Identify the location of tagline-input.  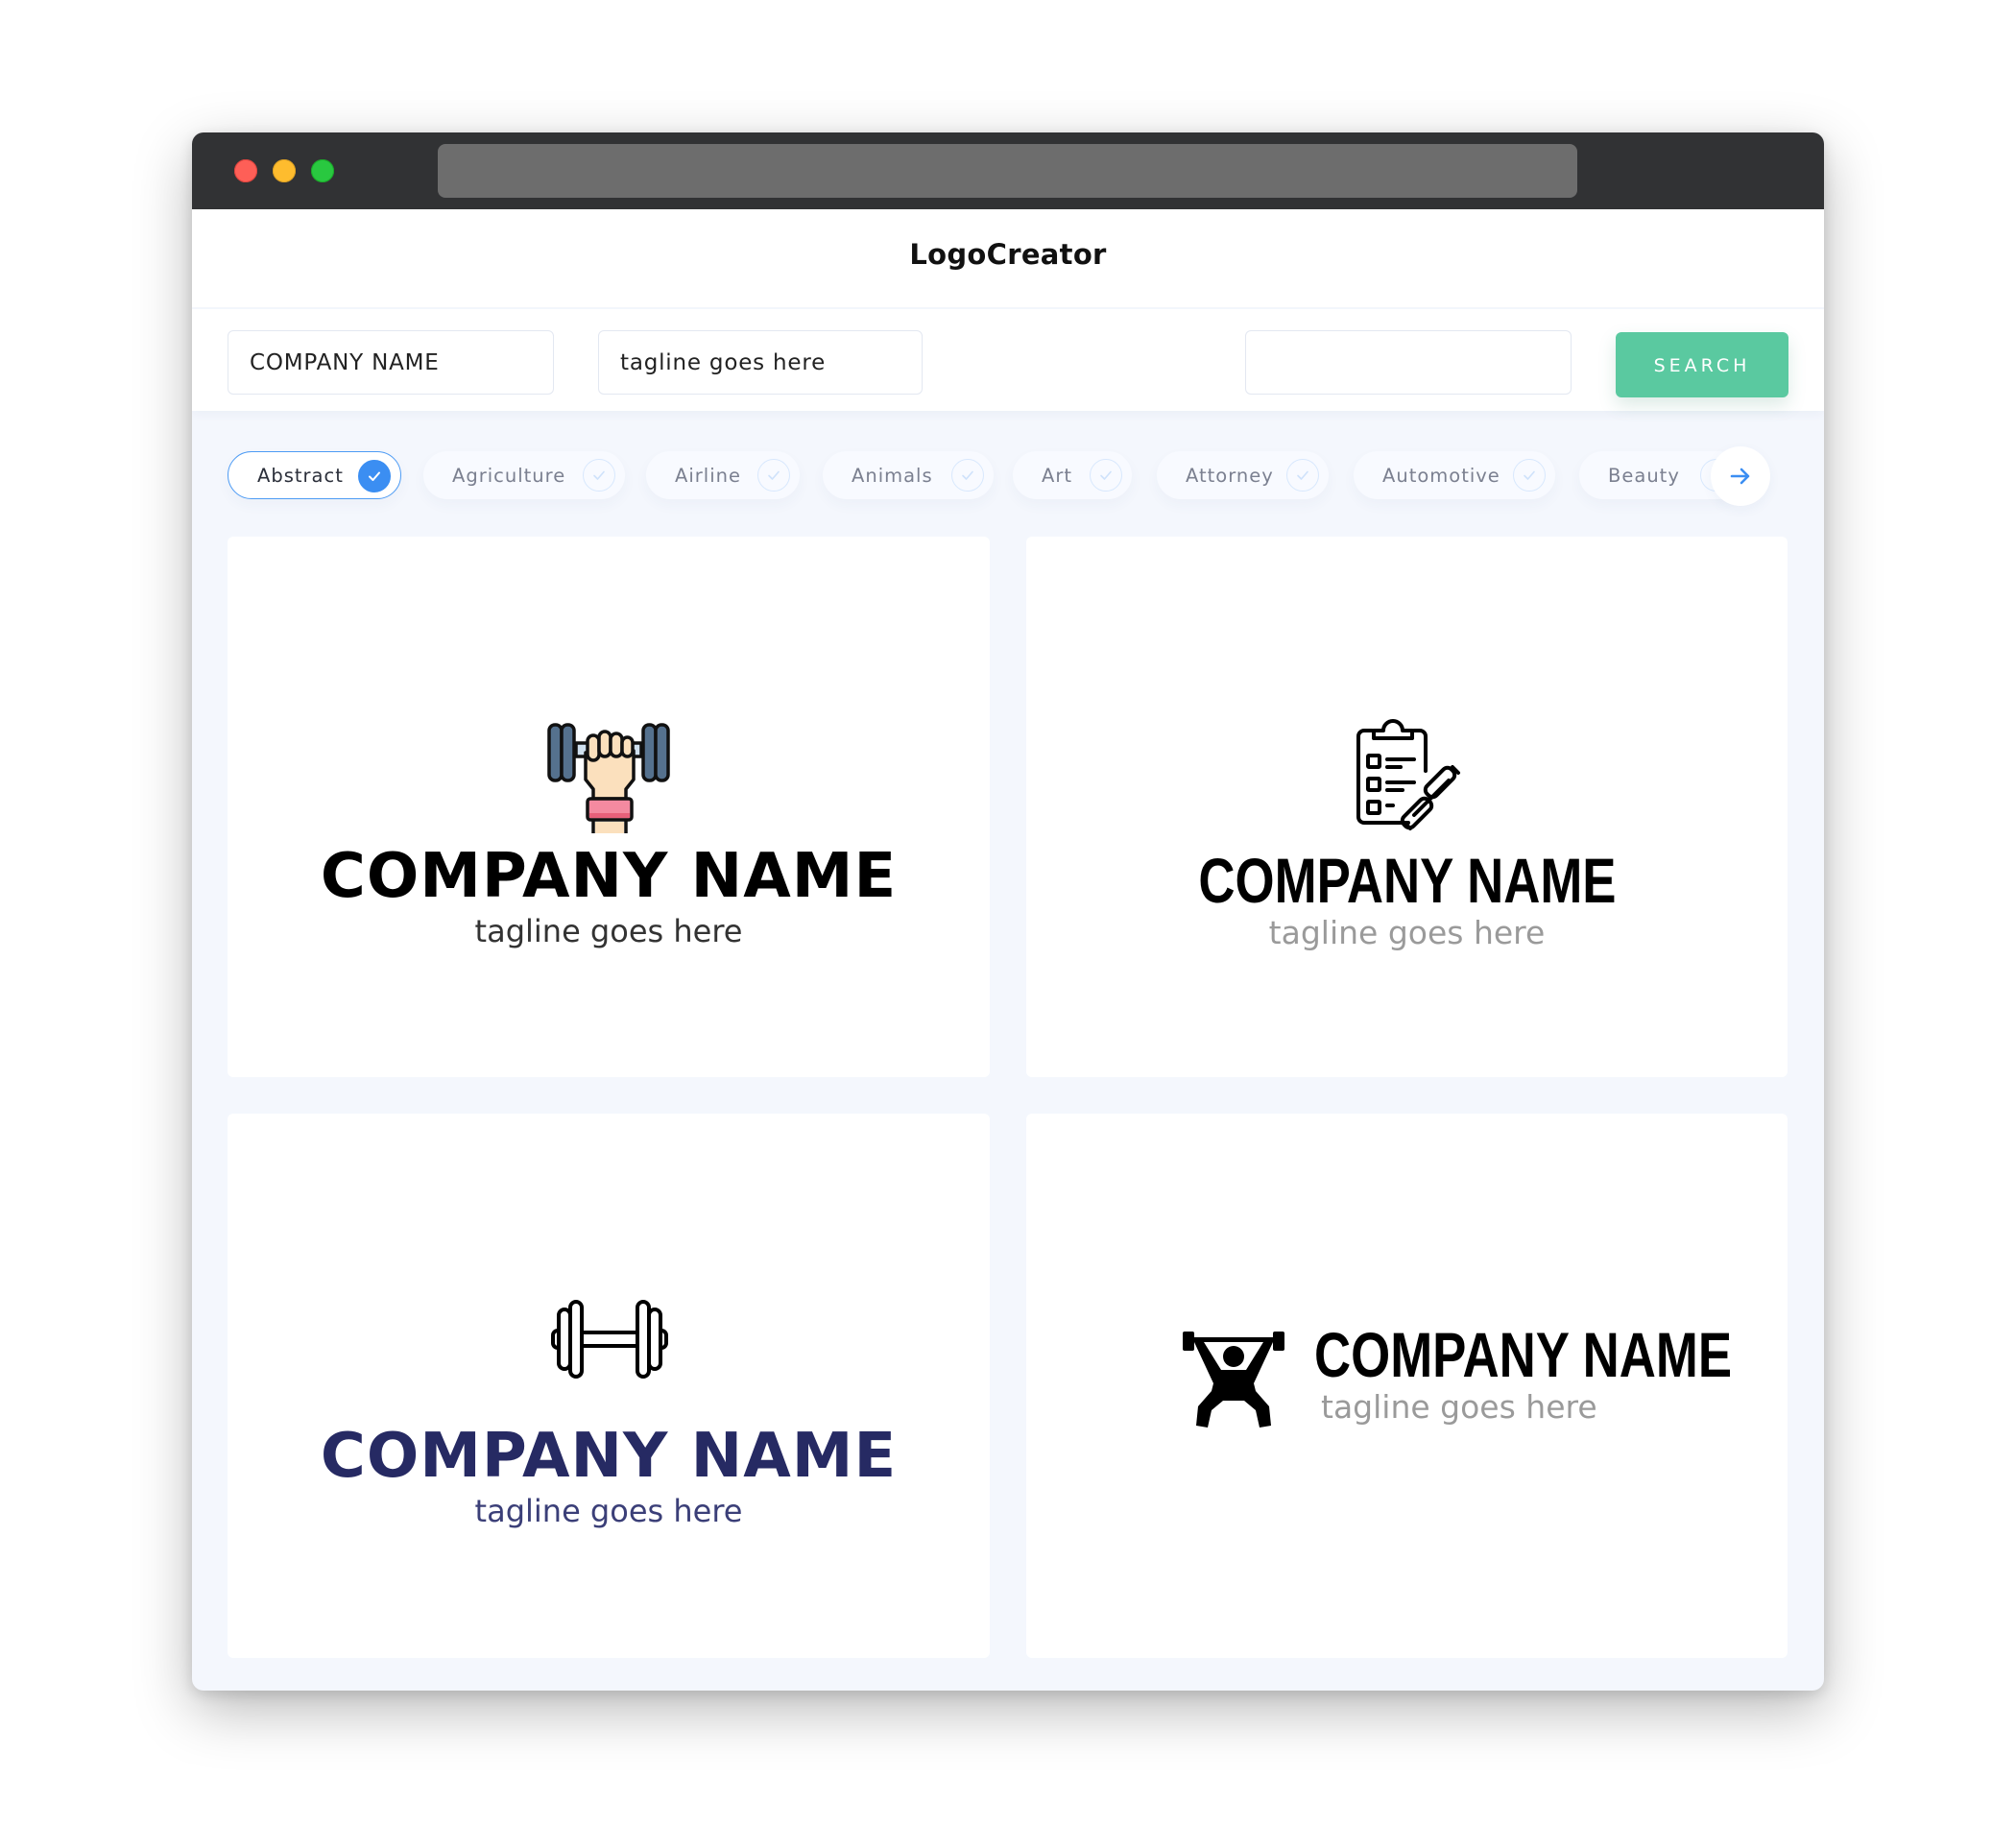
(760, 362).